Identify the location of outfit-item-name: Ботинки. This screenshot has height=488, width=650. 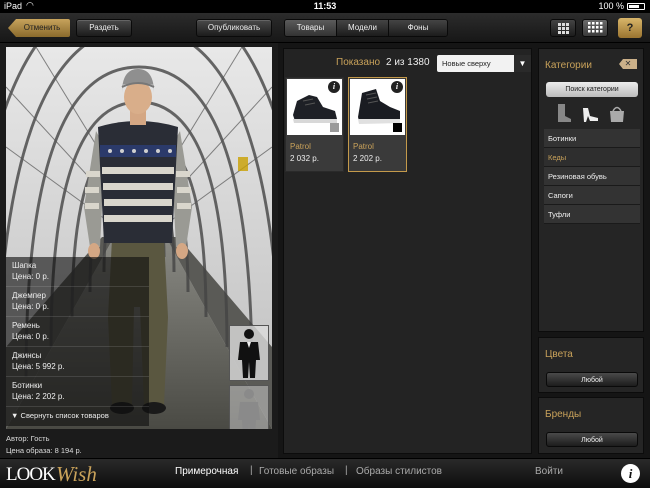
(27, 385).